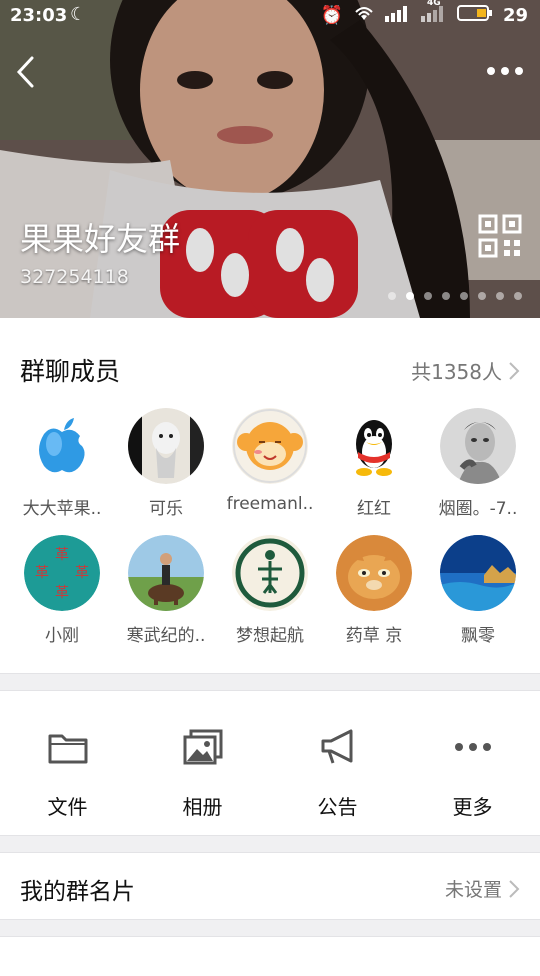 Image resolution: width=540 pixels, height=976 pixels. Describe the element at coordinates (67, 807) in the screenshot. I see `files-label: 文件` at that location.